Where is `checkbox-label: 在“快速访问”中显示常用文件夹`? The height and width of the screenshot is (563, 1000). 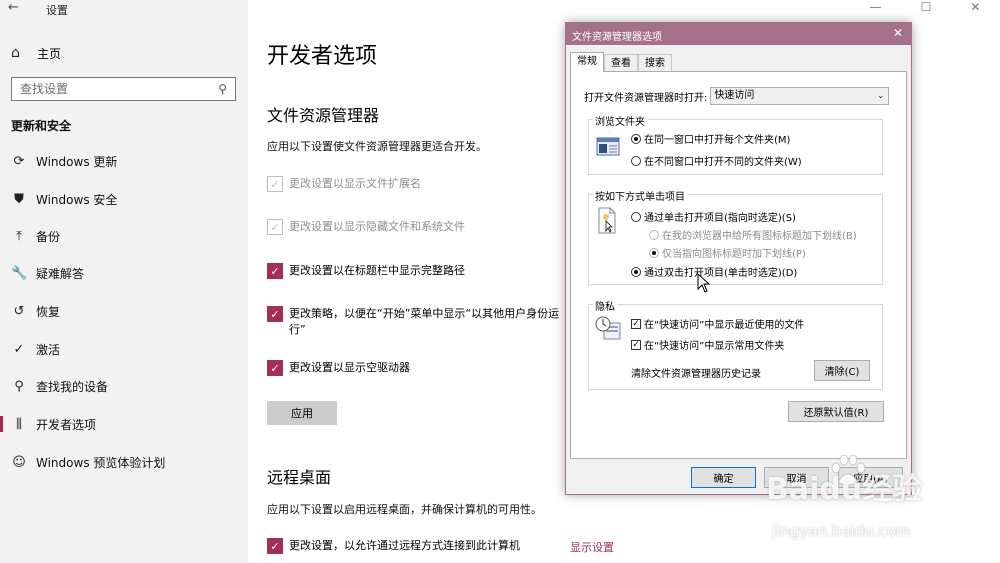 checkbox-label: 在“快速访问”中显示常用文件夹 is located at coordinates (714, 346).